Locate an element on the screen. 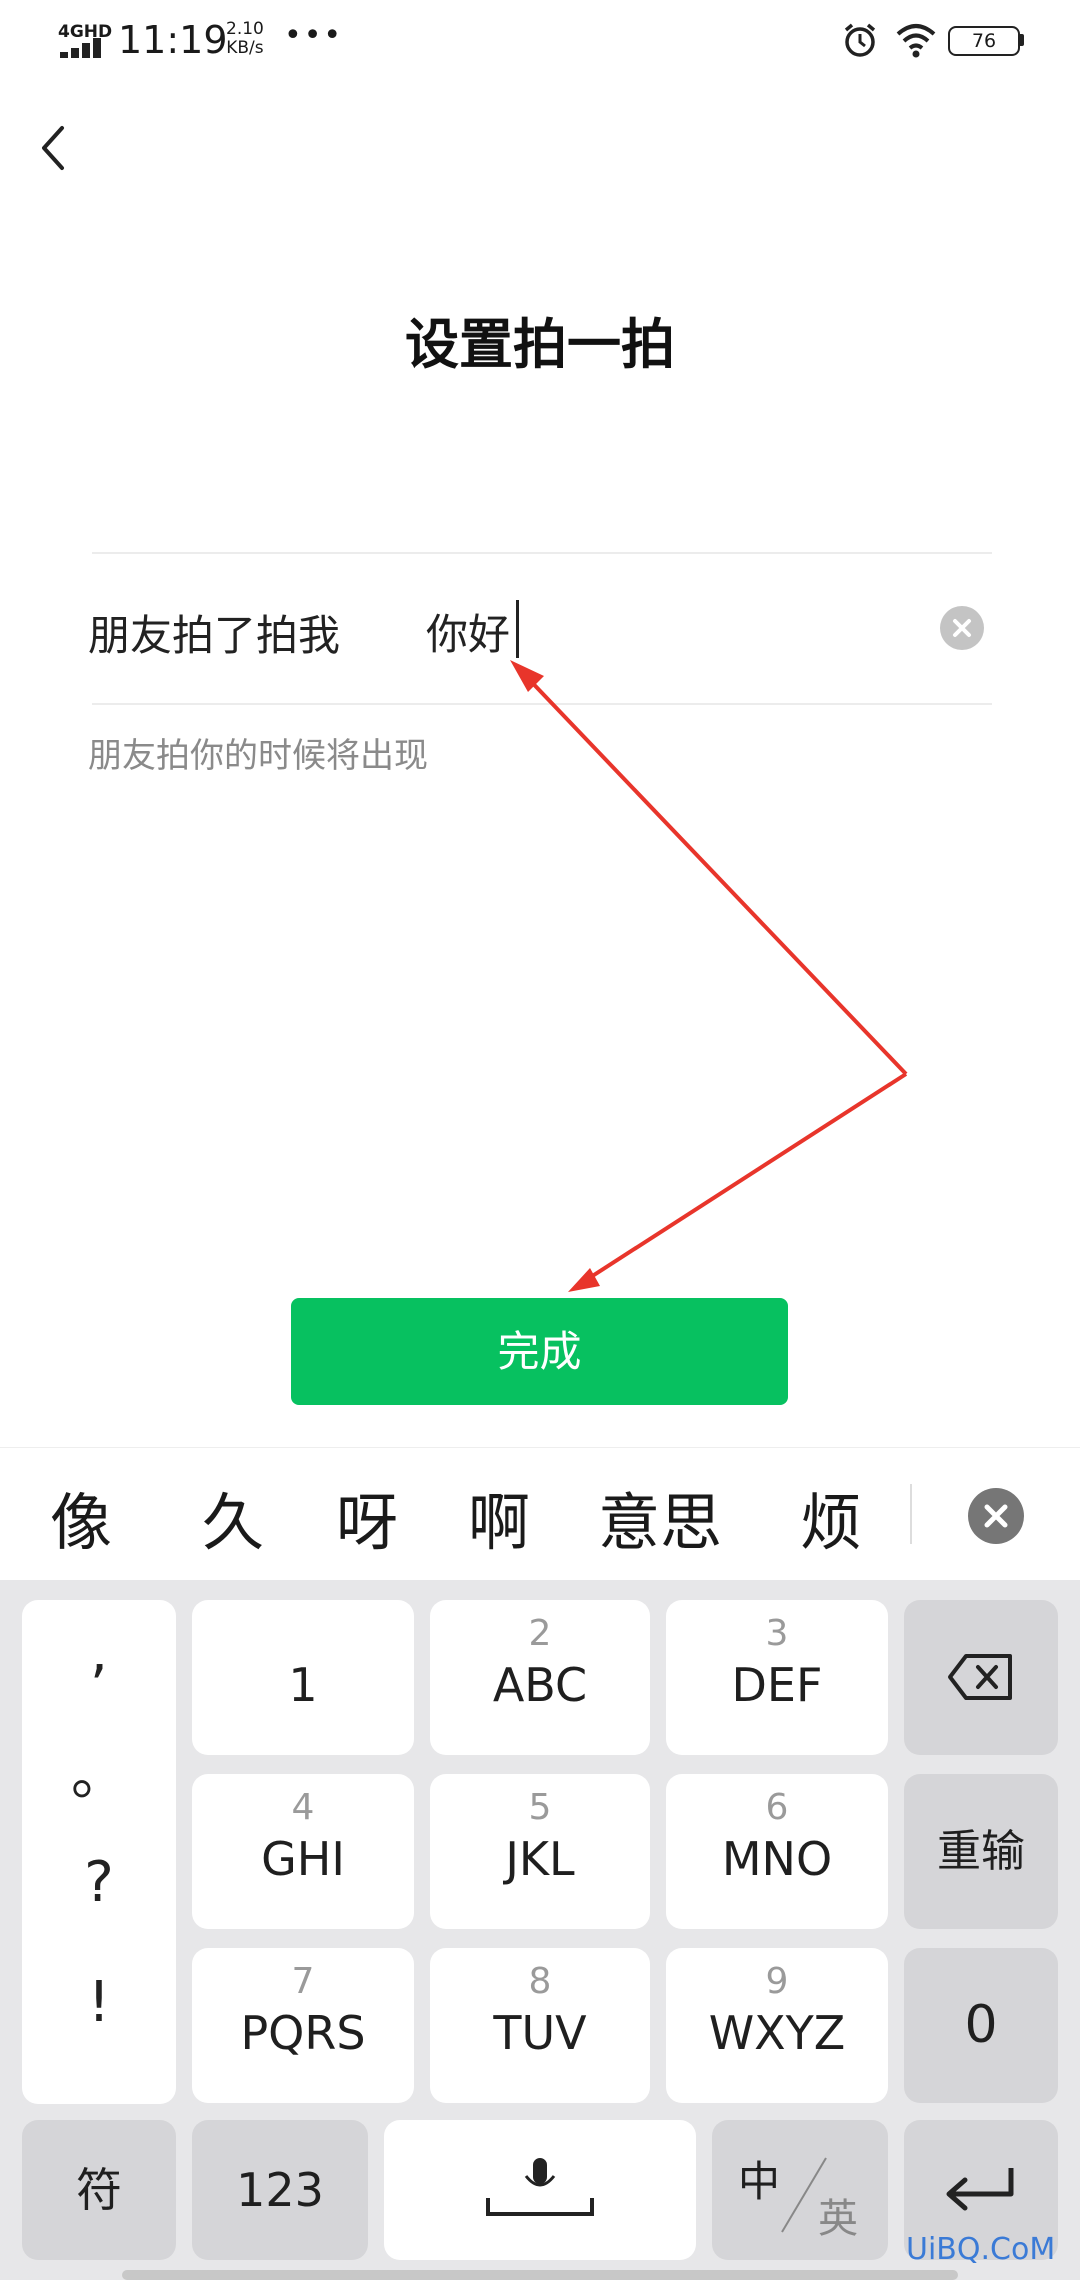 This screenshot has width=1080, height=2280. retype-key: 重输 is located at coordinates (981, 1851).